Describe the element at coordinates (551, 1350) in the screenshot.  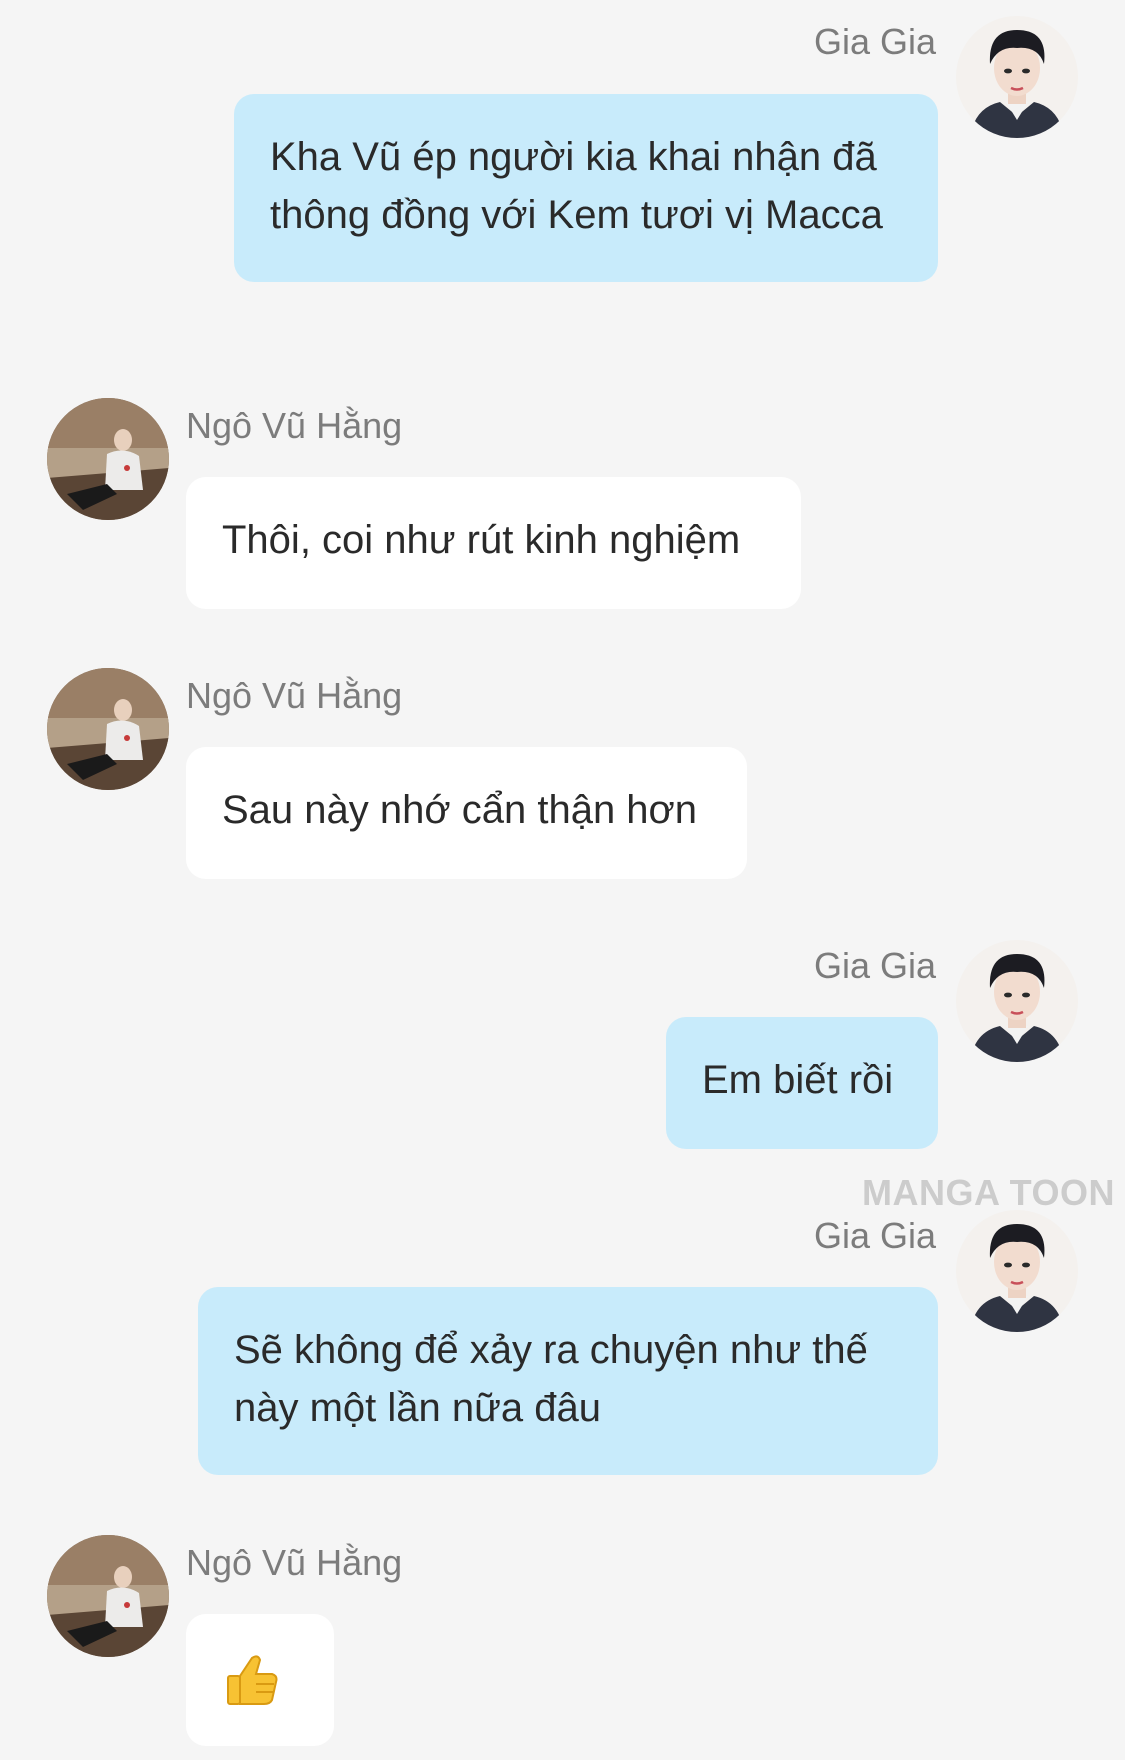
I see `message-line: Sẽ không để xảy ra chuyện như thế` at that location.